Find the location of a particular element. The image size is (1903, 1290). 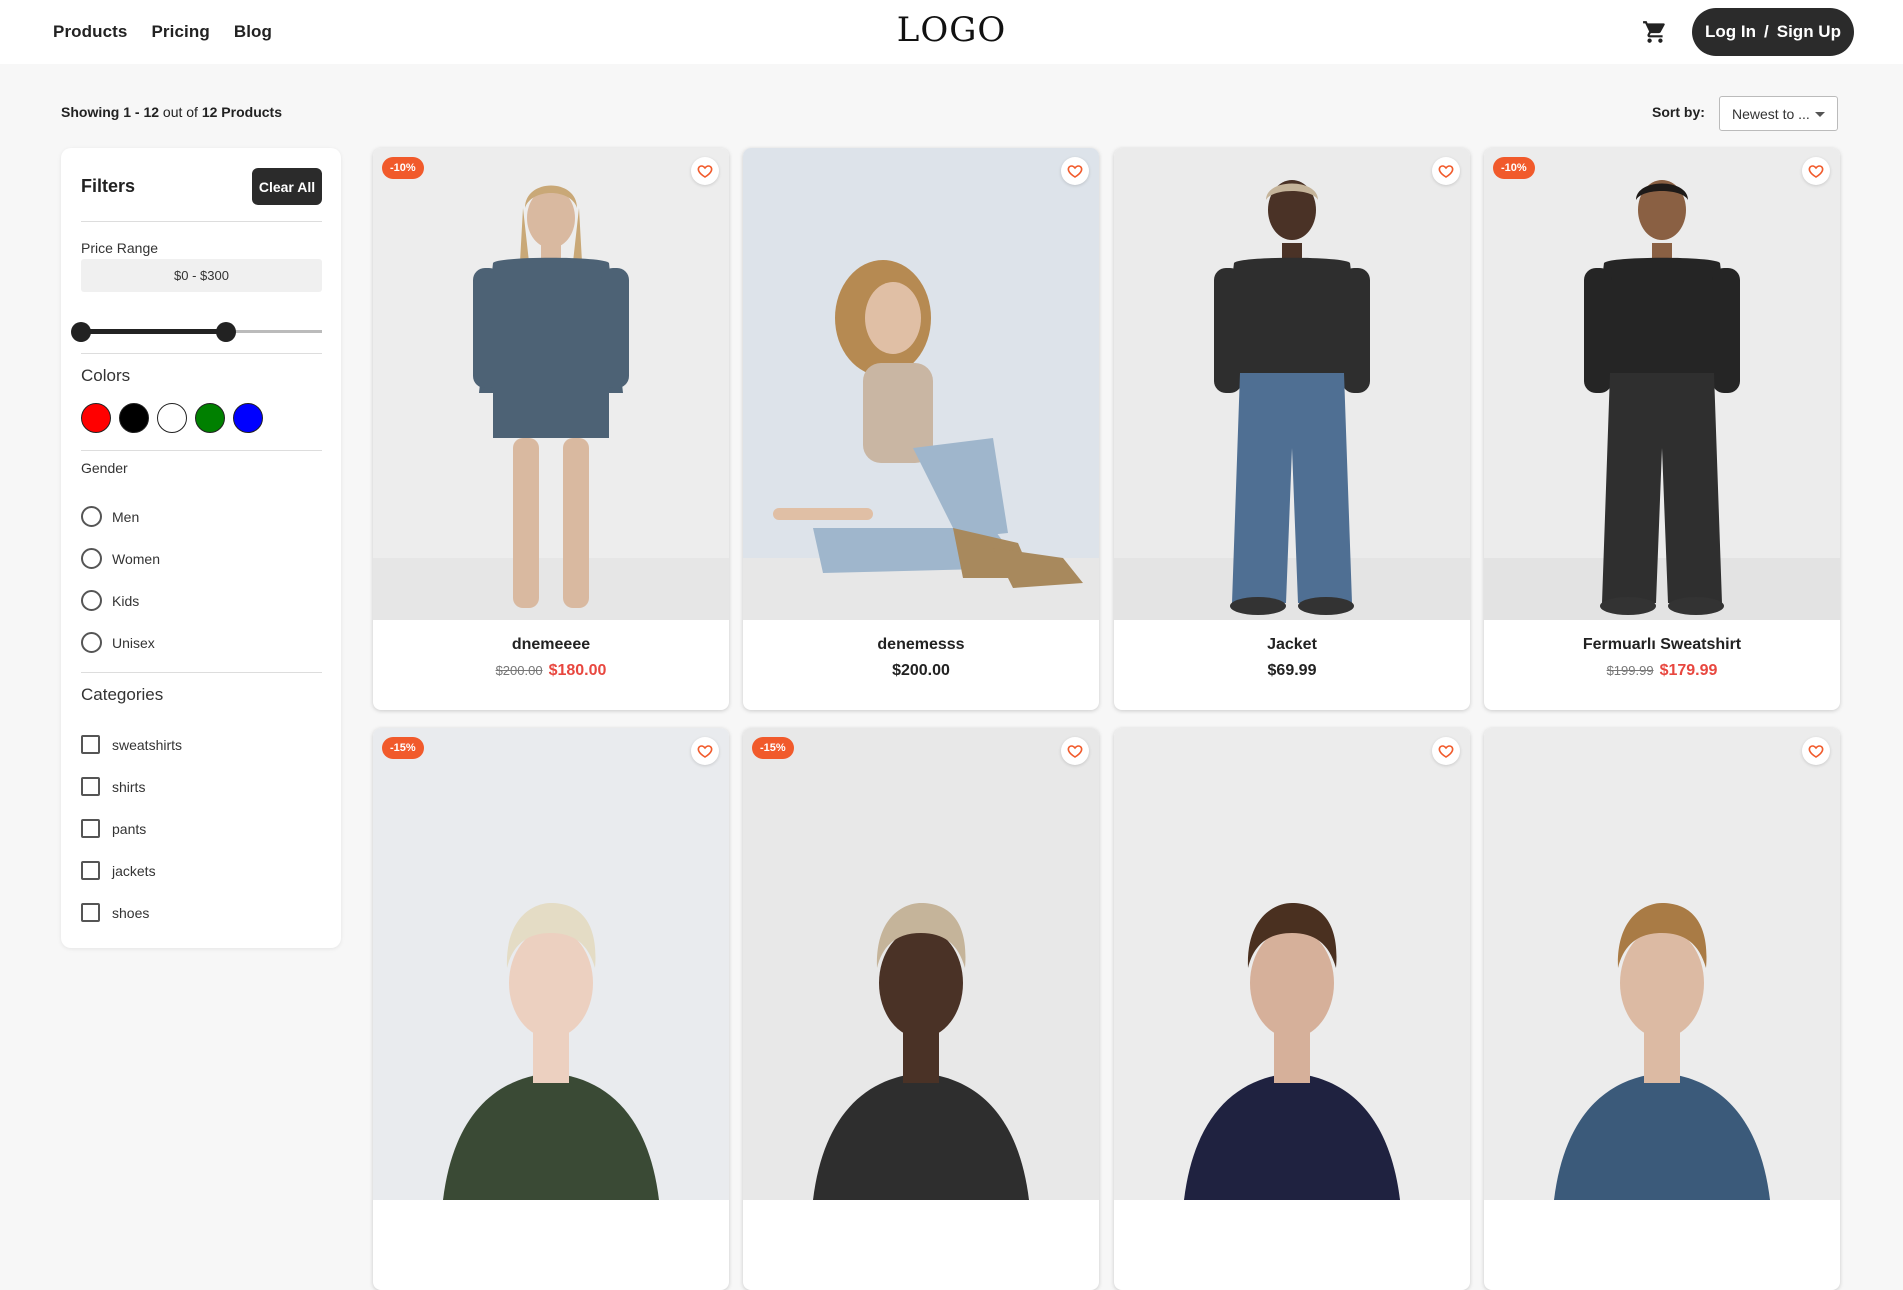

gender-option-unisex: Unisex is located at coordinates (118, 642).